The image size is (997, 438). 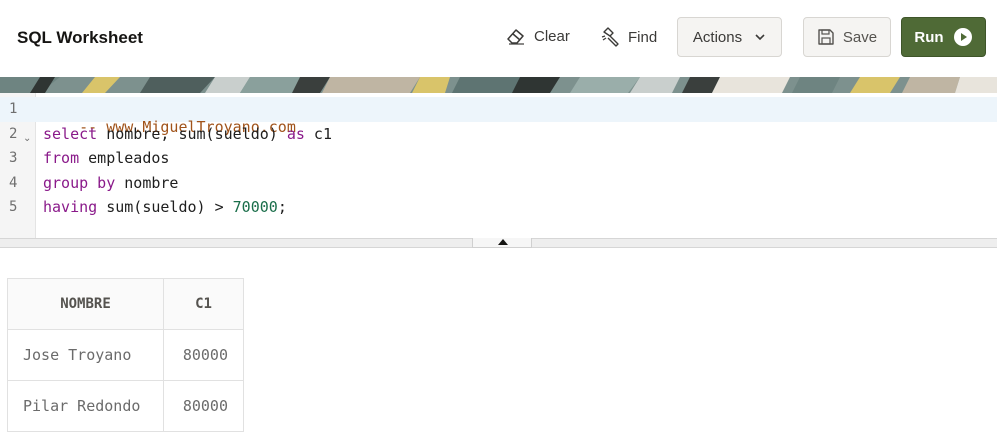 I want to click on collapse-handle, so click(x=502, y=243).